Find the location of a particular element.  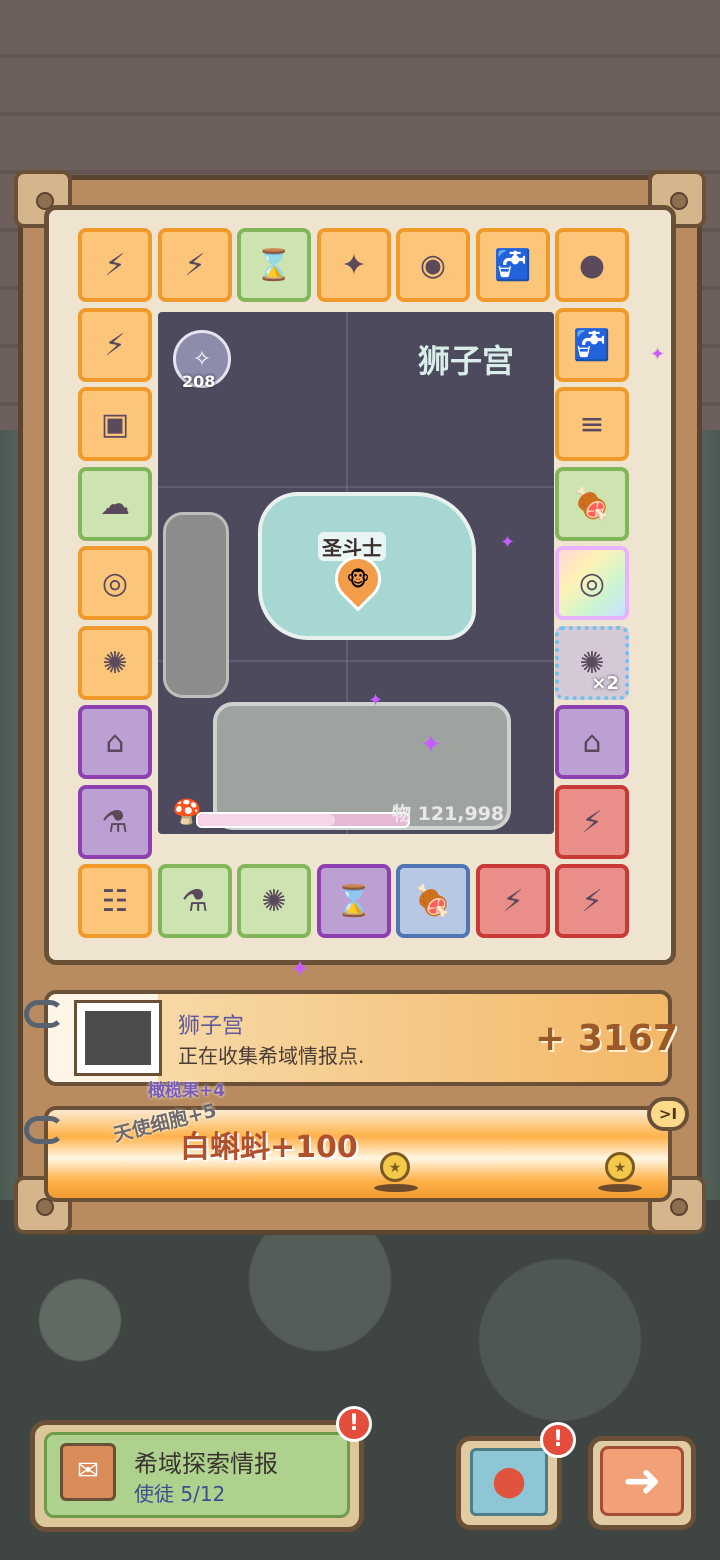

exploration-intel-progress: 使徒 5/12 is located at coordinates (180, 1494).